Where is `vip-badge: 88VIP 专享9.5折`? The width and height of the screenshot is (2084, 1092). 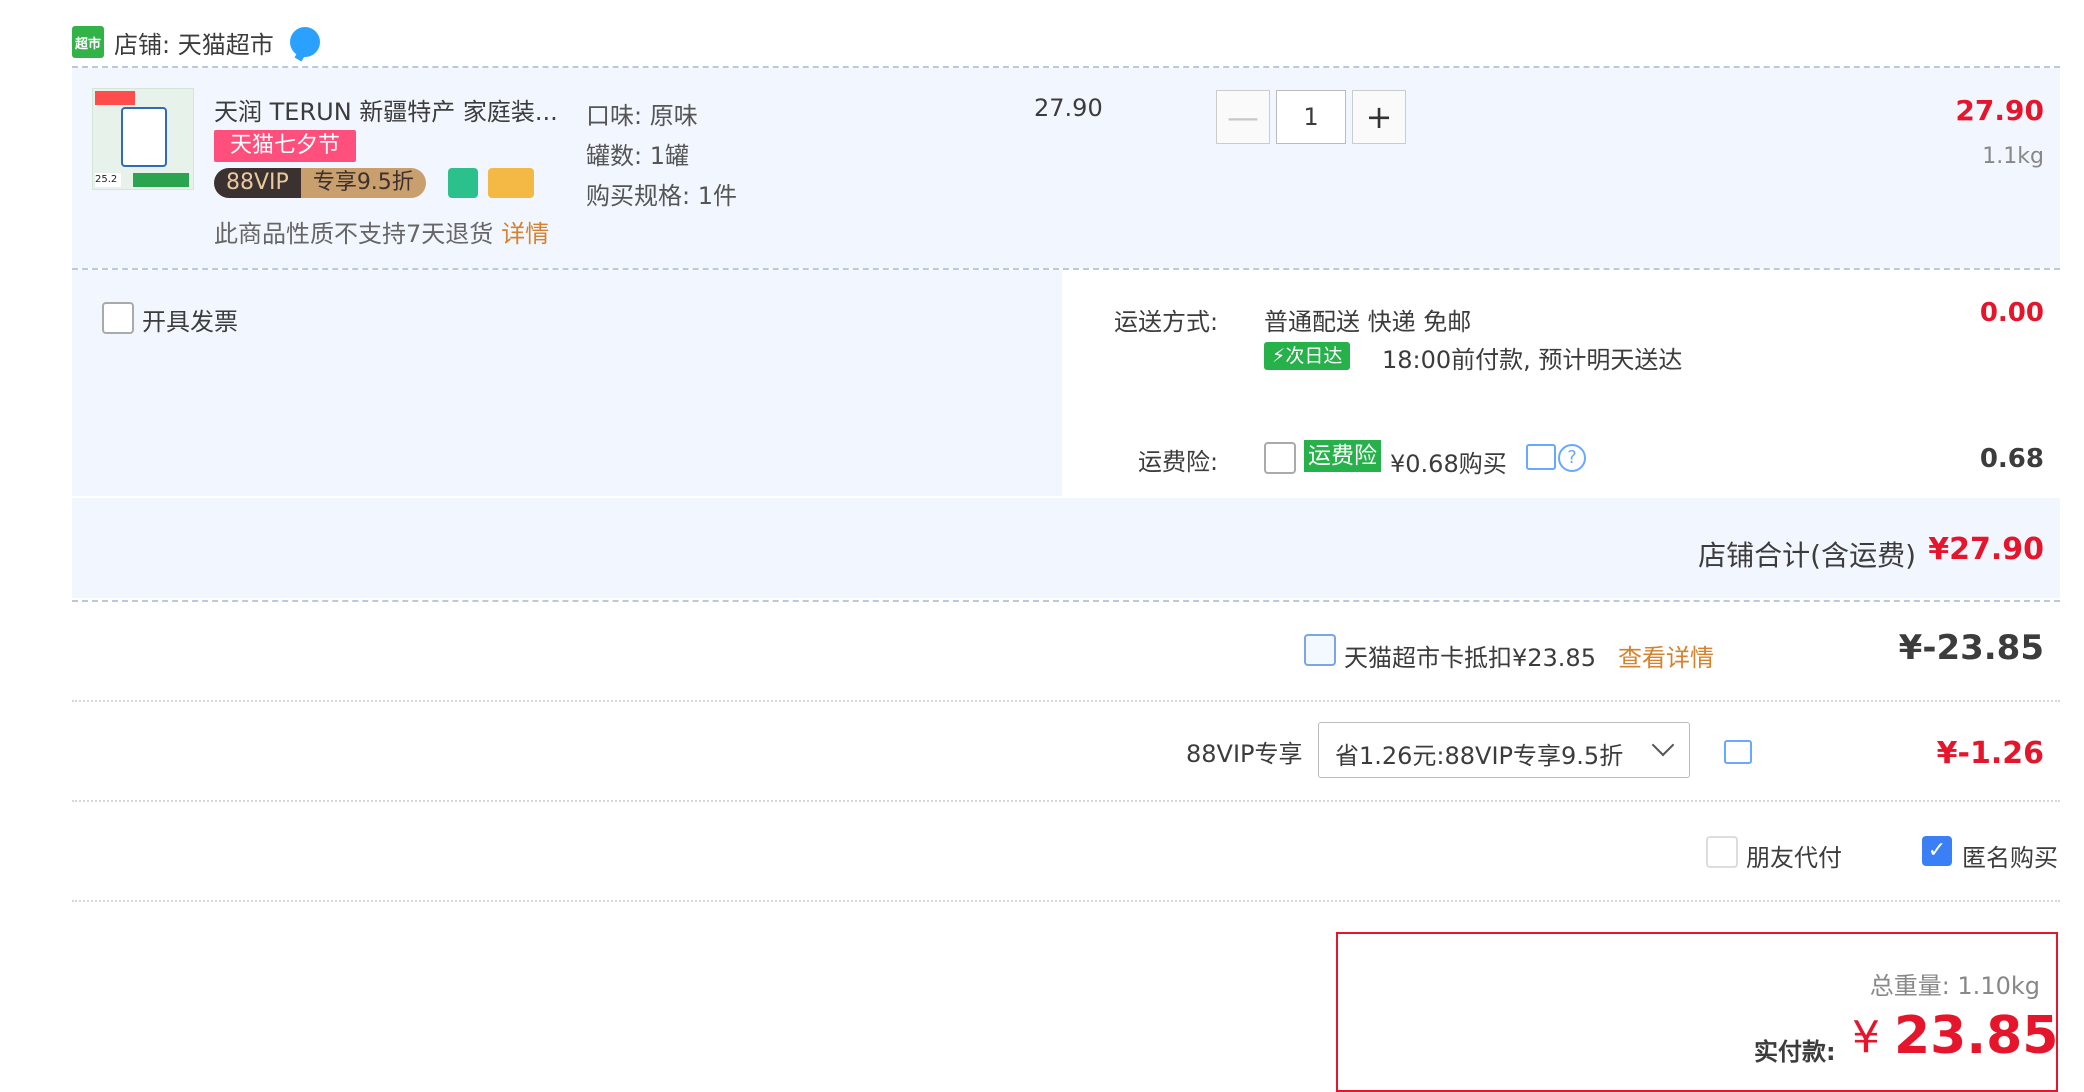
vip-badge: 88VIP 专享9.5折 is located at coordinates (320, 183).